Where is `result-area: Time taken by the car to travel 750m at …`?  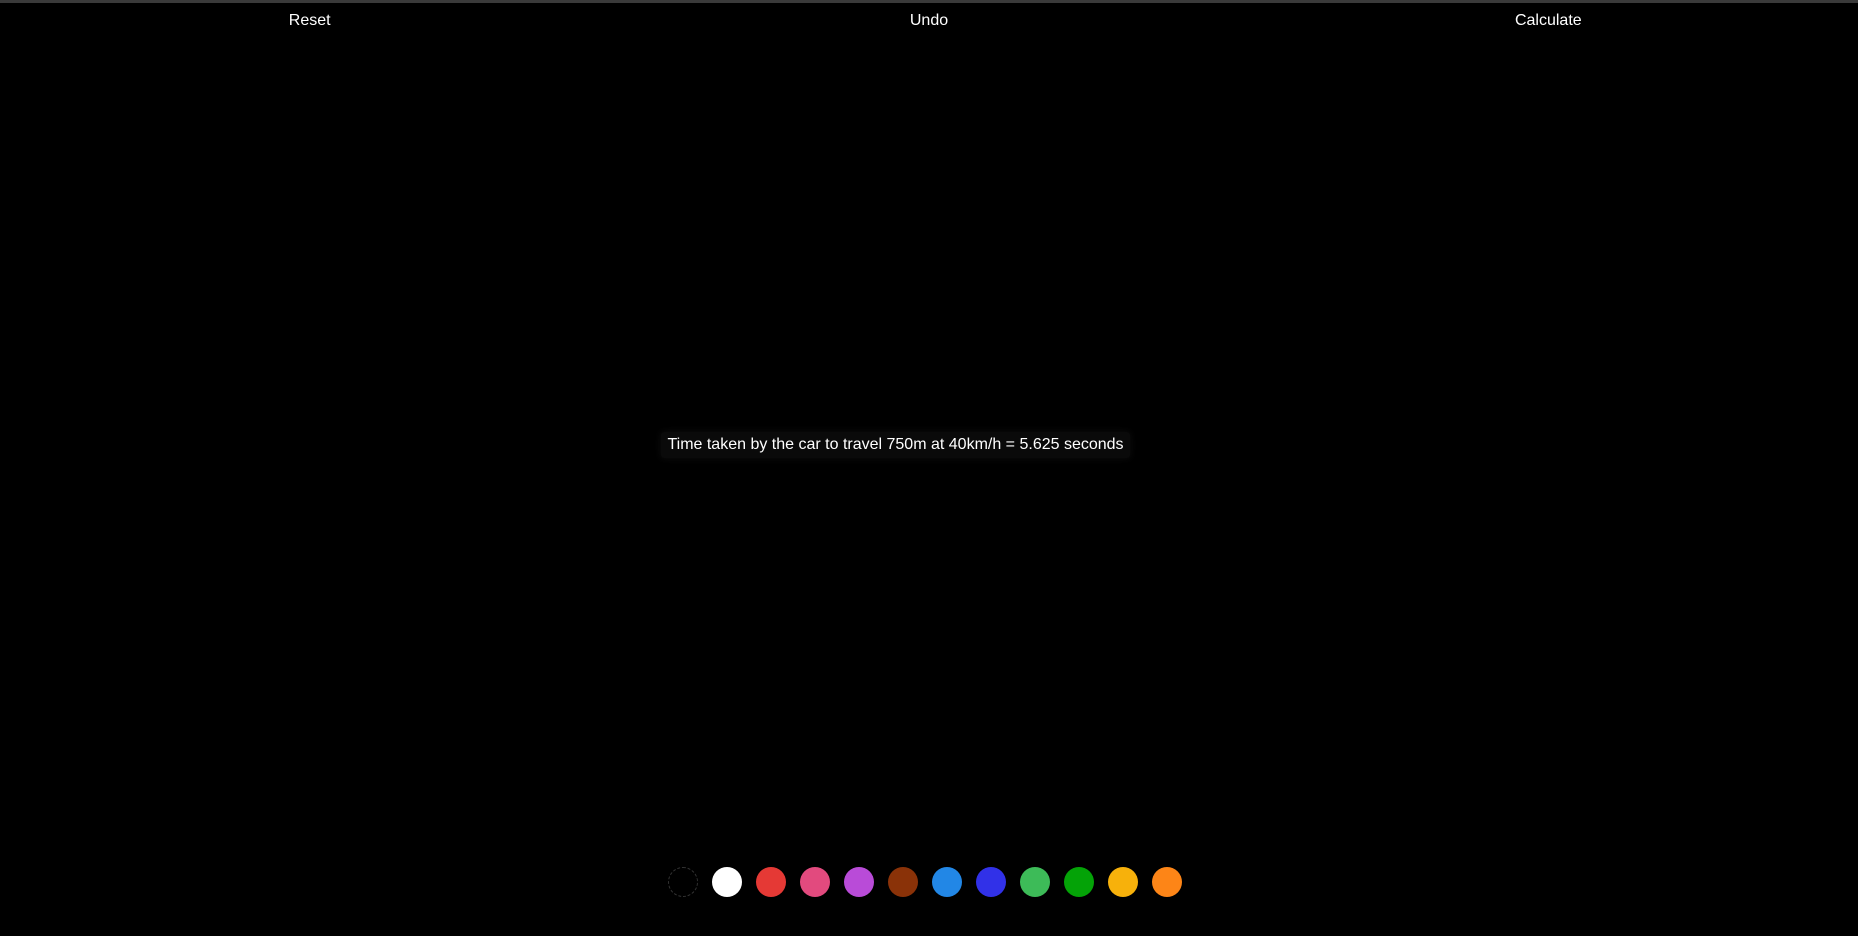 result-area: Time taken by the car to travel 750m at … is located at coordinates (895, 445).